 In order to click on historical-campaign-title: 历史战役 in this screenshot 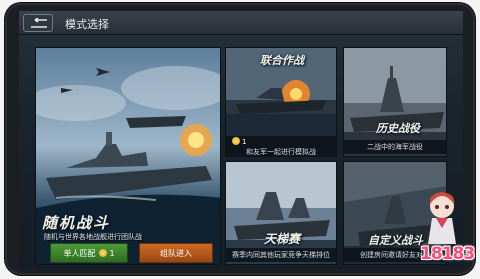, I will do `click(398, 128)`.